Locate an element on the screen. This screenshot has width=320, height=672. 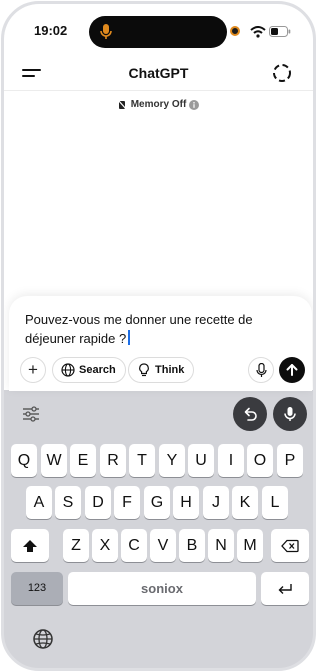
key-r: R is located at coordinates (113, 460).